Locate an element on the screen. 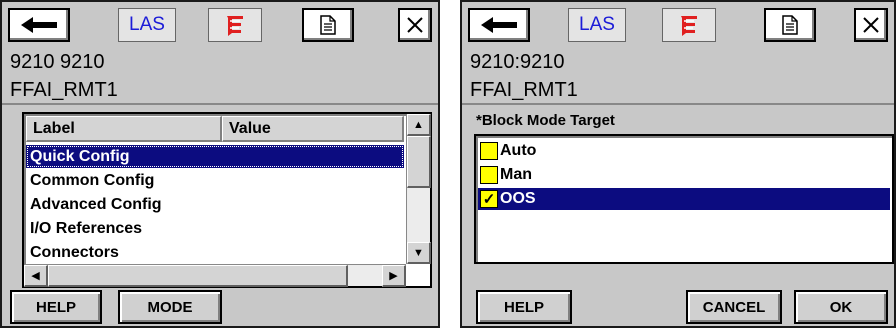  list-header: Label Value is located at coordinates (215, 129).